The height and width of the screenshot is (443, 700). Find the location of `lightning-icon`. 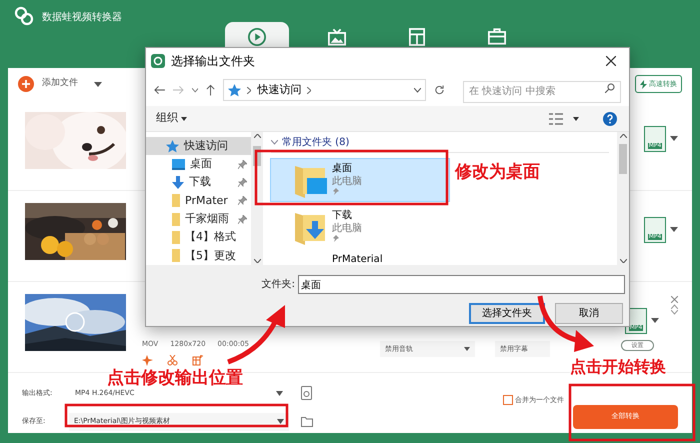

lightning-icon is located at coordinates (643, 84).